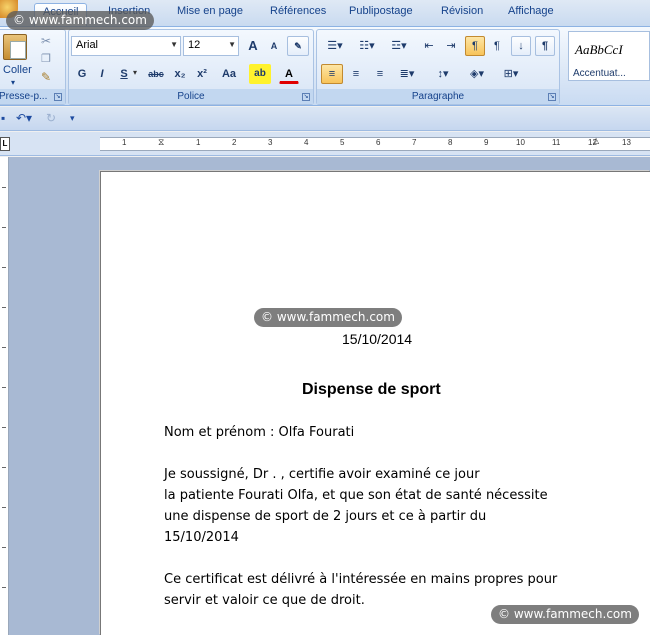 This screenshot has height=635, width=650. Describe the element at coordinates (270, 142) in the screenshot. I see `ruler-number: 3` at that location.